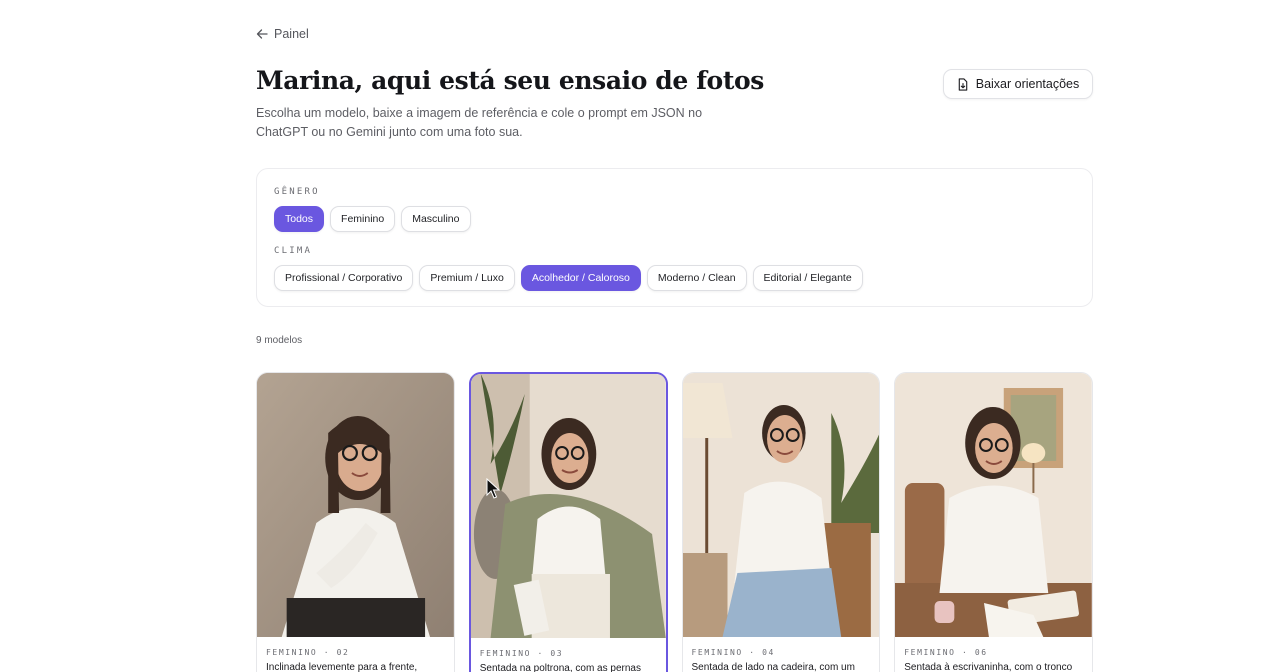 The height and width of the screenshot is (672, 1281). Describe the element at coordinates (988, 667) in the screenshot. I see `model-description: Sentada à escrivaninha, com o tronco` at that location.